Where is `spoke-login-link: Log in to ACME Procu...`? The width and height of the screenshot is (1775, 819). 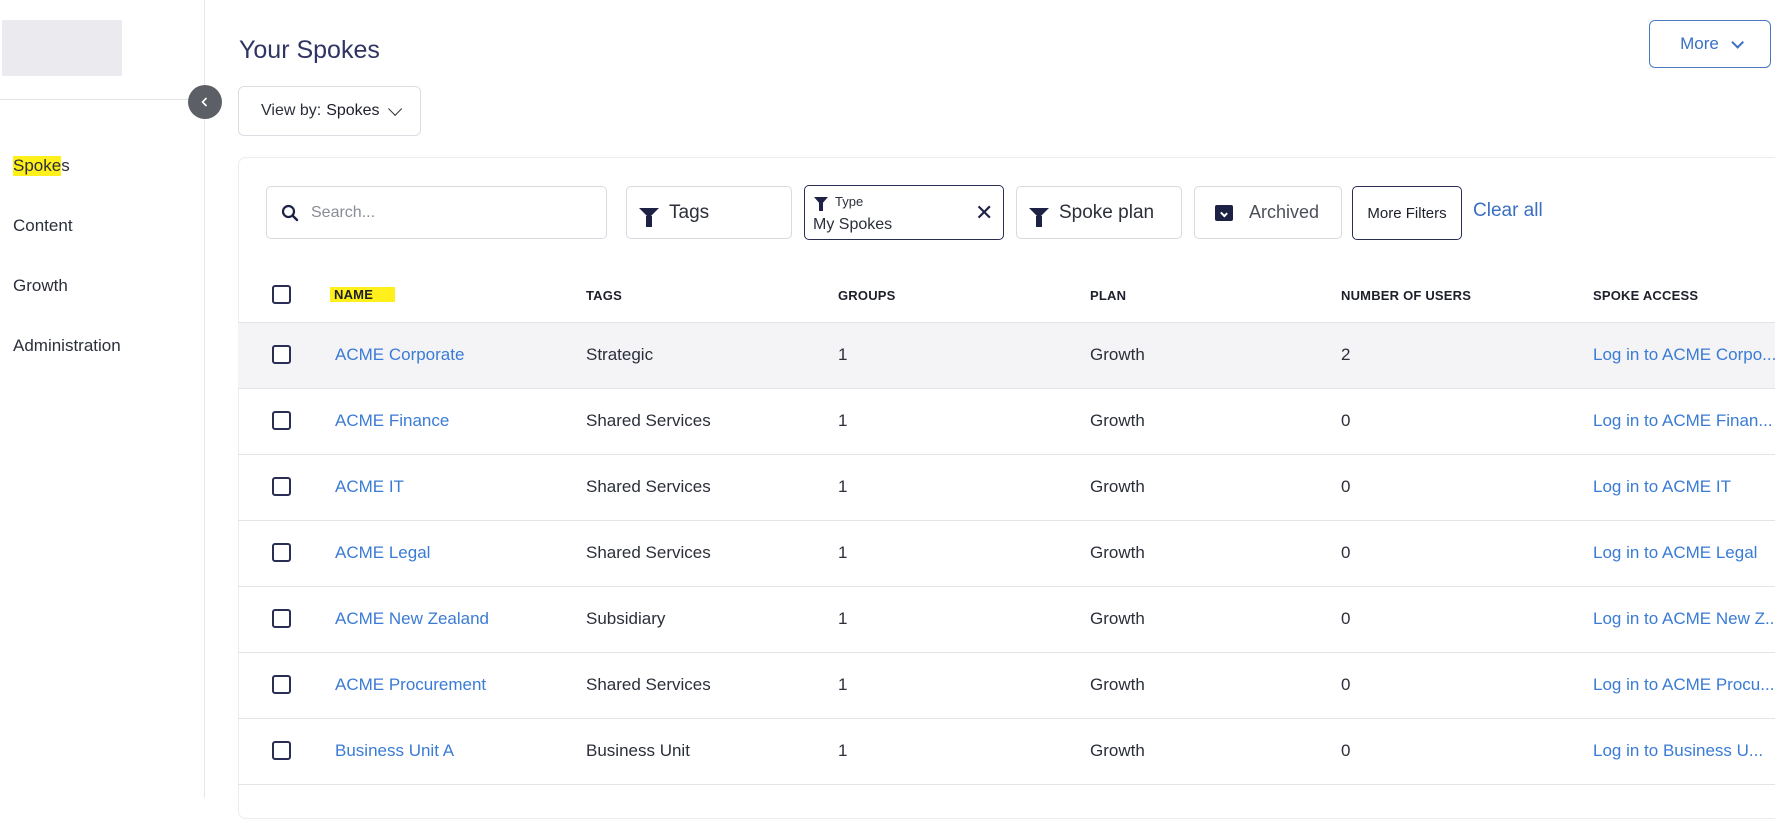
spoke-login-link: Log in to ACME Procu... is located at coordinates (1683, 685).